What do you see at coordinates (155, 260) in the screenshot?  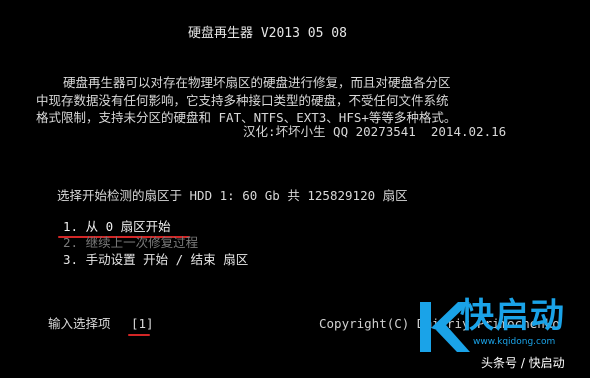 I see `menu-option-manual-range: 3. 手动设置 开始 / 结束 扇区` at bounding box center [155, 260].